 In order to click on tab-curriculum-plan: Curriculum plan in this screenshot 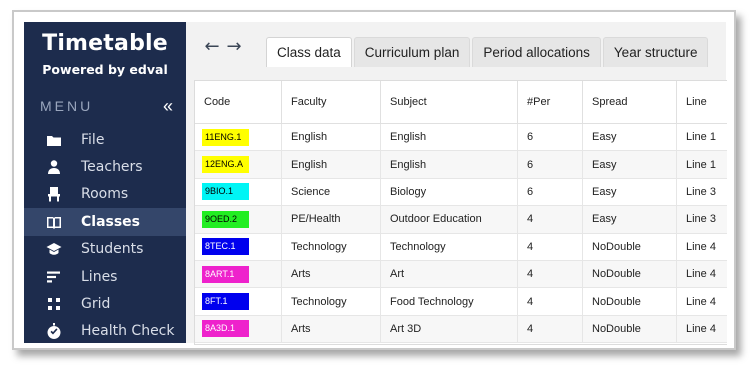, I will do `click(412, 52)`.